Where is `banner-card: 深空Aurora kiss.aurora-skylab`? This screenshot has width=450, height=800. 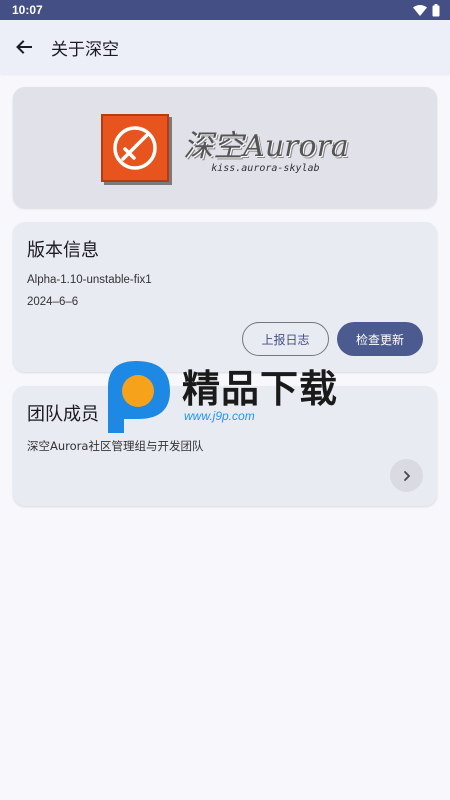
banner-card: 深空Aurora kiss.aurora-skylab is located at coordinates (225, 147).